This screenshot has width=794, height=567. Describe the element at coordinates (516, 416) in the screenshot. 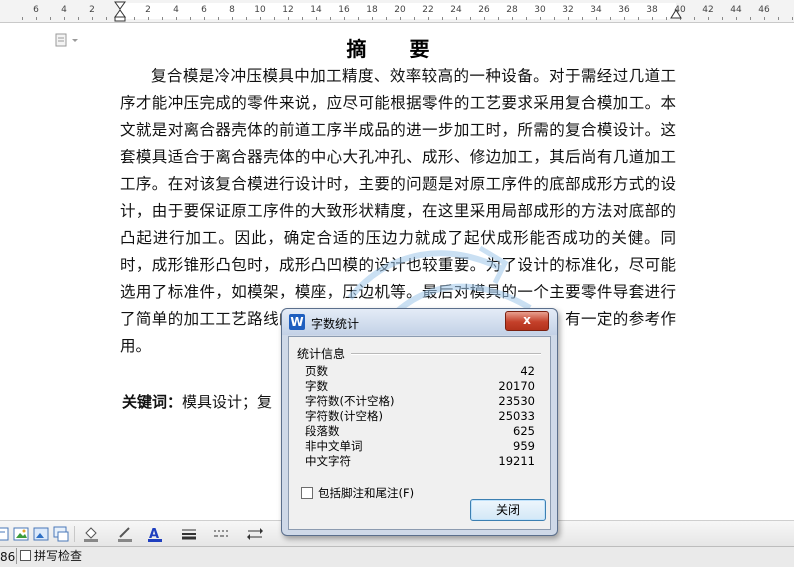

I see `stat-value: 25033` at that location.